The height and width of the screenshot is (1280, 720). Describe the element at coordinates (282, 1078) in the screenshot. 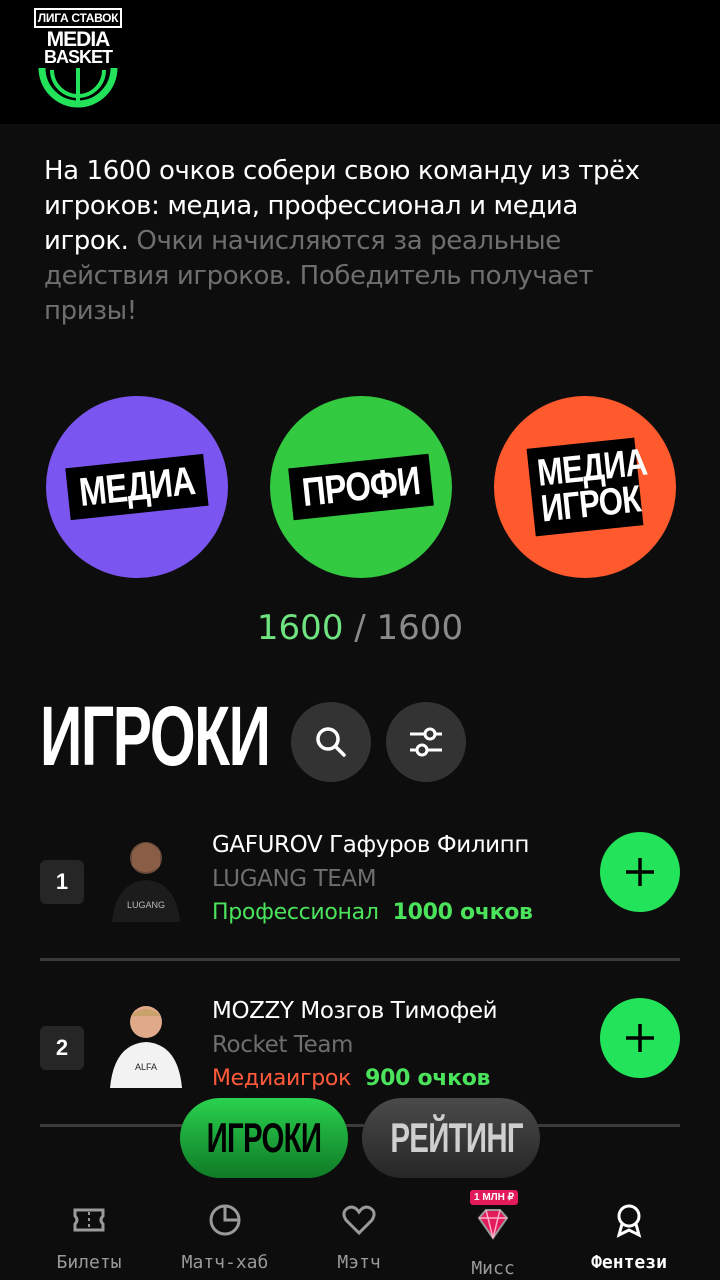

I see `player-role: Медиаигрок` at that location.